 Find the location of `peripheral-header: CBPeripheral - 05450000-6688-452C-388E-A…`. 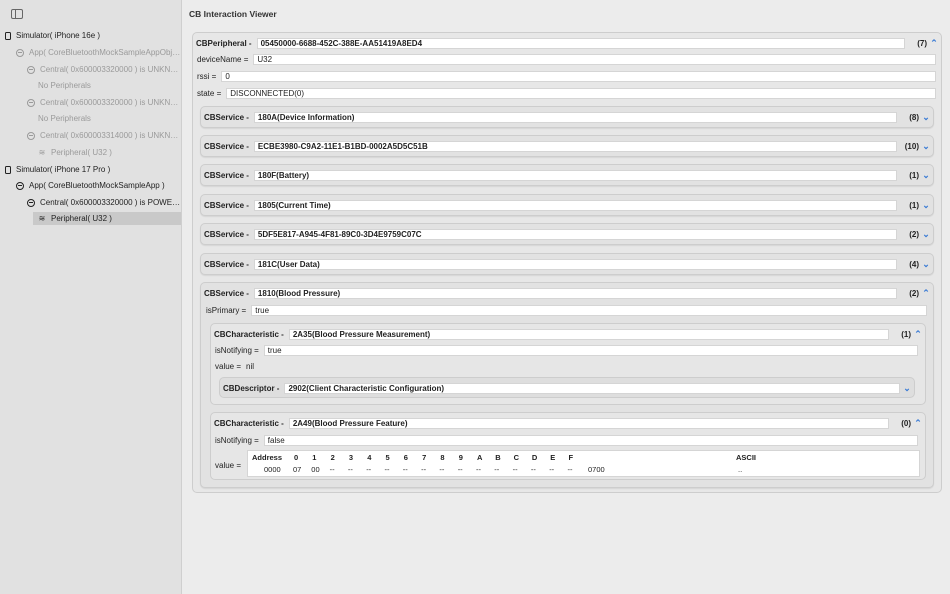

peripheral-header: CBPeripheral - 05450000-6688-452C-388E-A… is located at coordinates (567, 43).